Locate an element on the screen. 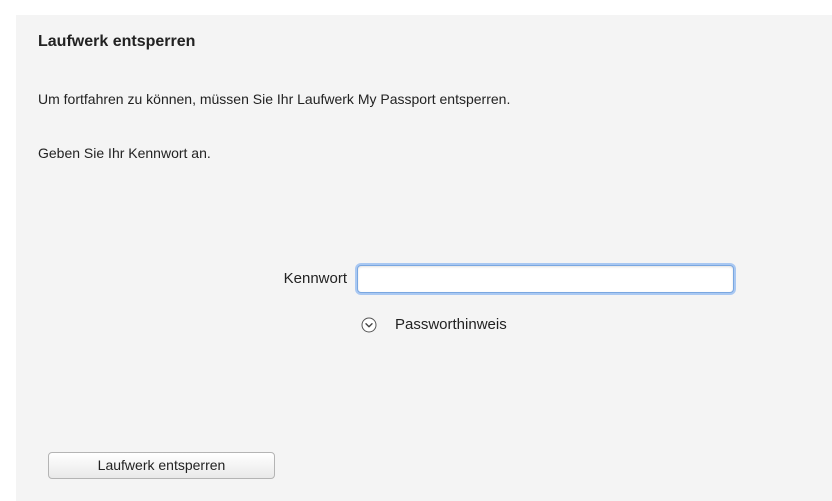 The image size is (832, 501). password-label: Kennwort is located at coordinates (315, 278).